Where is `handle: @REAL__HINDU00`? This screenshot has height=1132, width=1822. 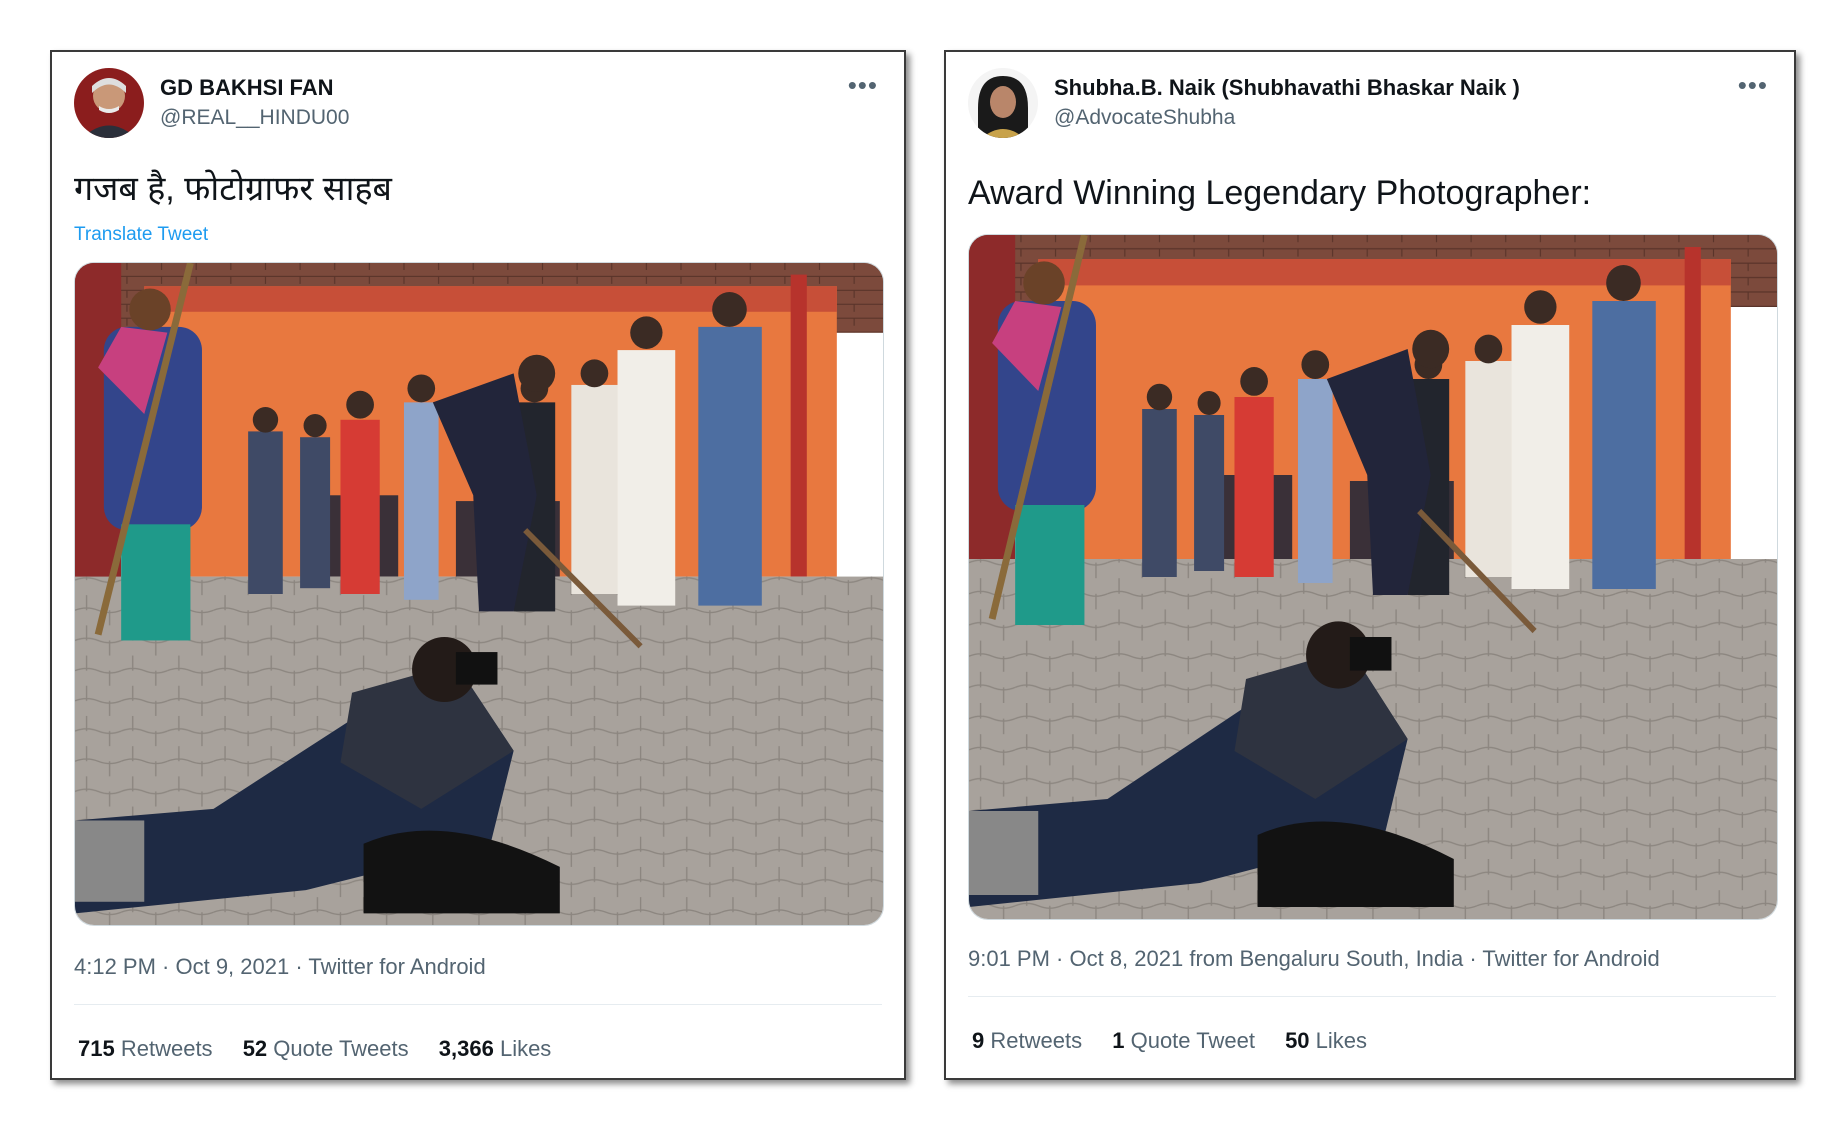 handle: @REAL__HINDU00 is located at coordinates (254, 118).